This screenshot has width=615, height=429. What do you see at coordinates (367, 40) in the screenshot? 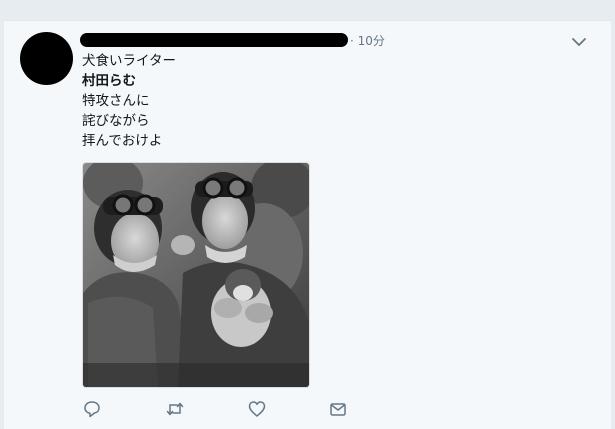
I see `tweet-timestamp: · 10分` at bounding box center [367, 40].